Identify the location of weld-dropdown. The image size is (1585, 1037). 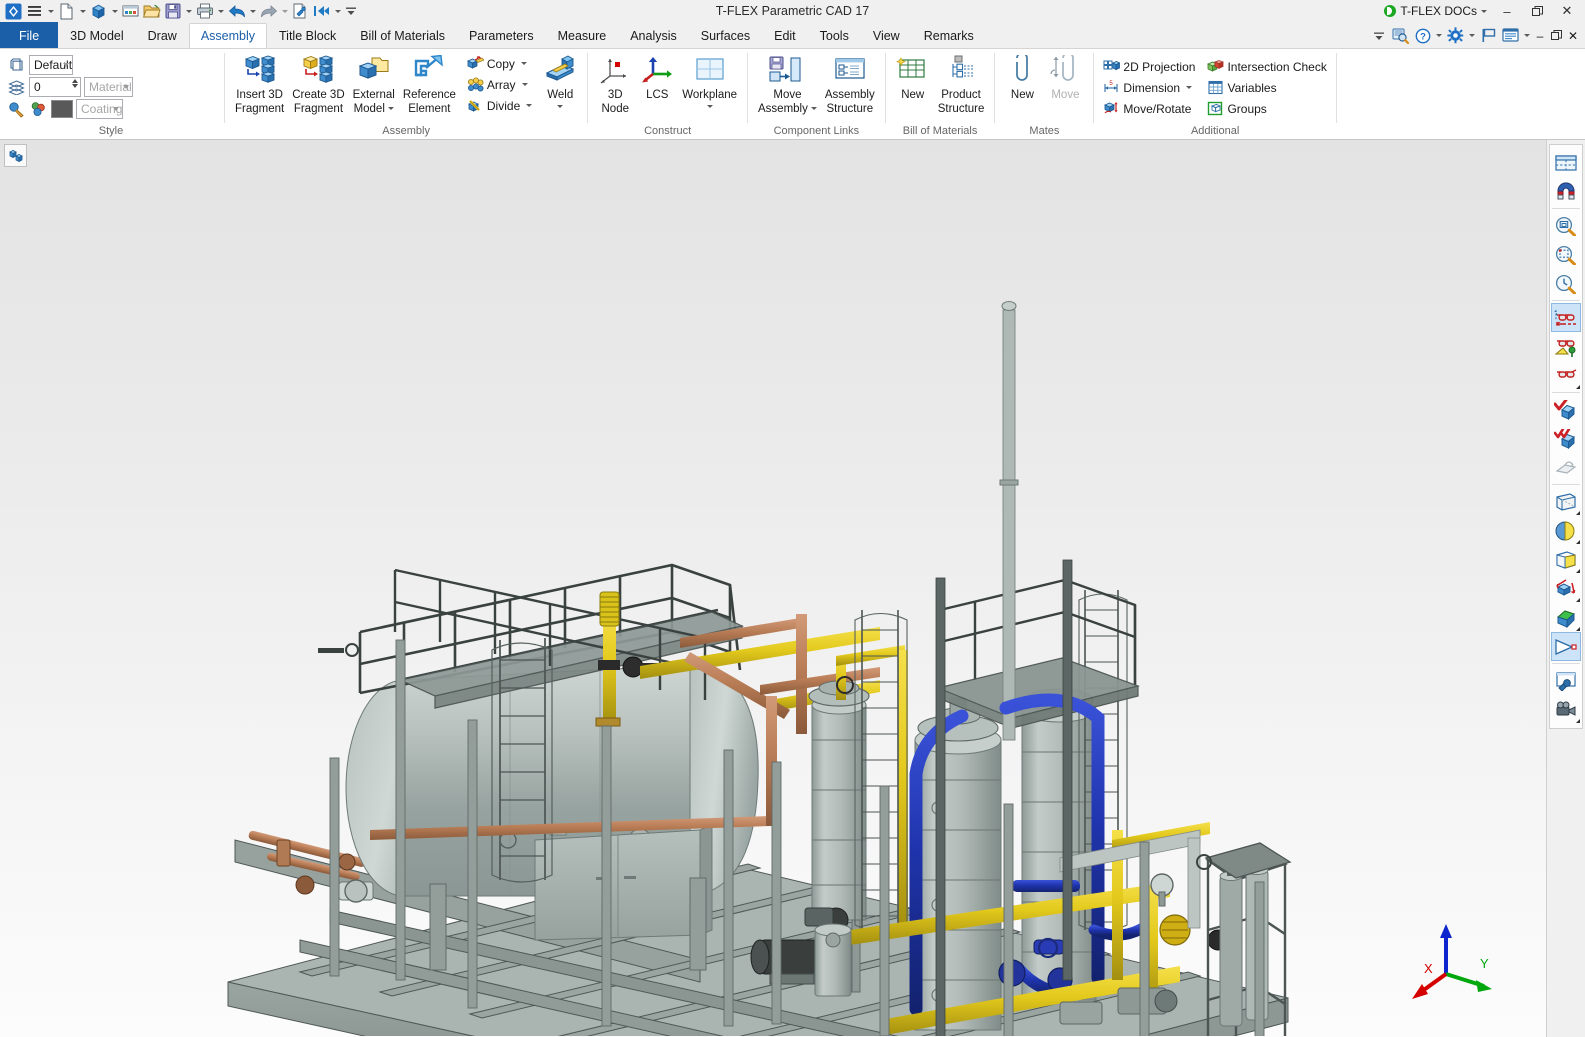
(560, 106).